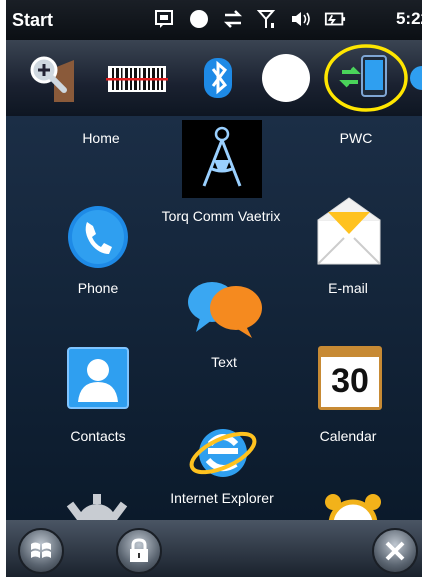 This screenshot has width=427, height=577. I want to click on alarm-clock-icon, so click(353, 507).